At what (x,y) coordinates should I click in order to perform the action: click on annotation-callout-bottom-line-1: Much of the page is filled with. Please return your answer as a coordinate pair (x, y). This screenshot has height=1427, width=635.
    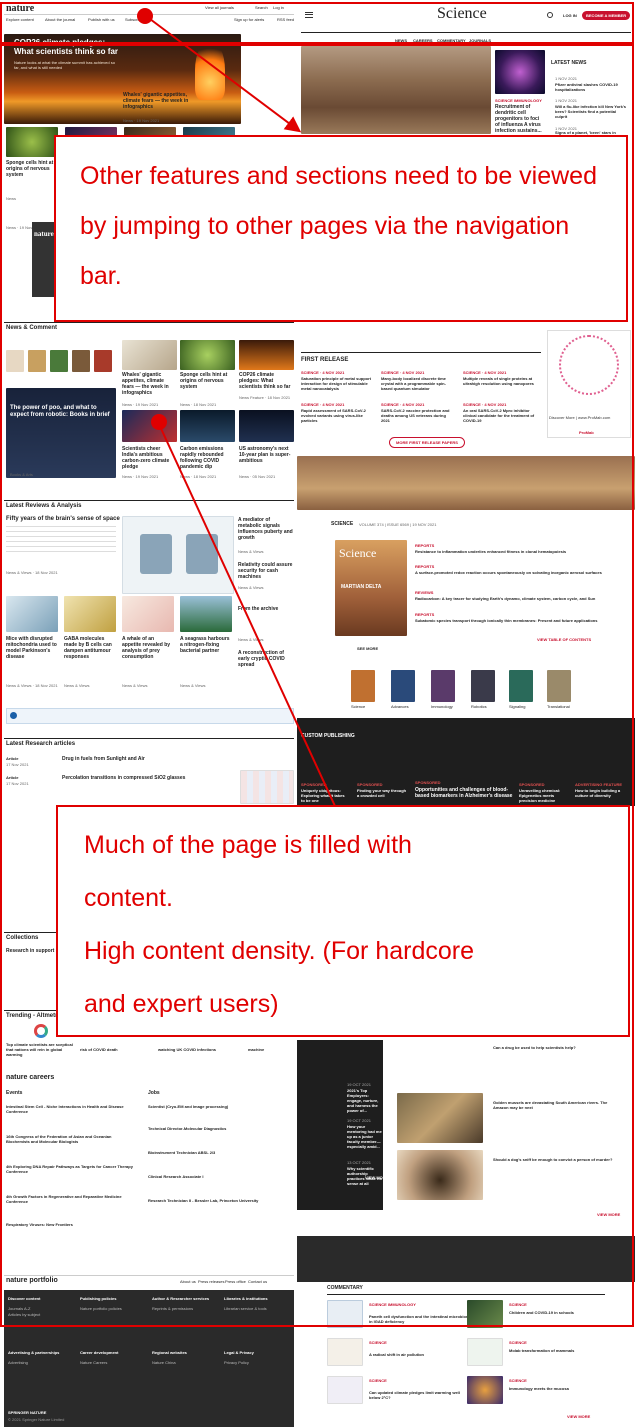
    Looking at the image, I should click on (248, 845).